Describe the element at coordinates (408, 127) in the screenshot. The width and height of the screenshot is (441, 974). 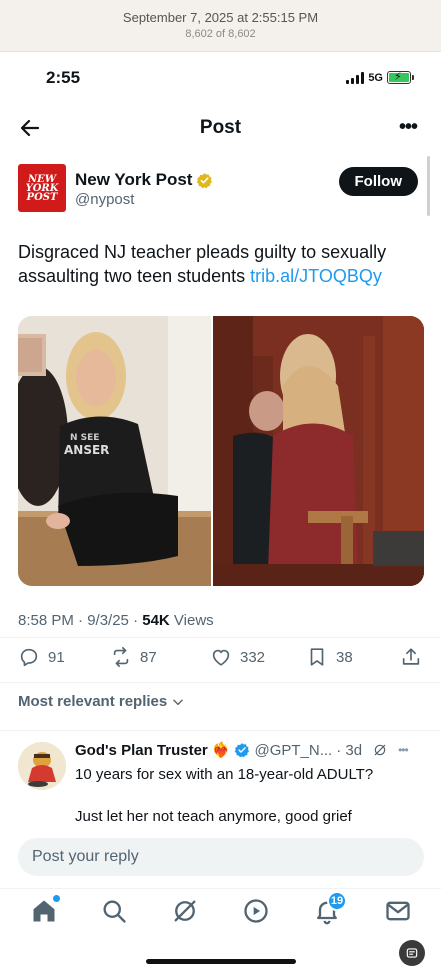
I see `more-options-icon: •••` at that location.